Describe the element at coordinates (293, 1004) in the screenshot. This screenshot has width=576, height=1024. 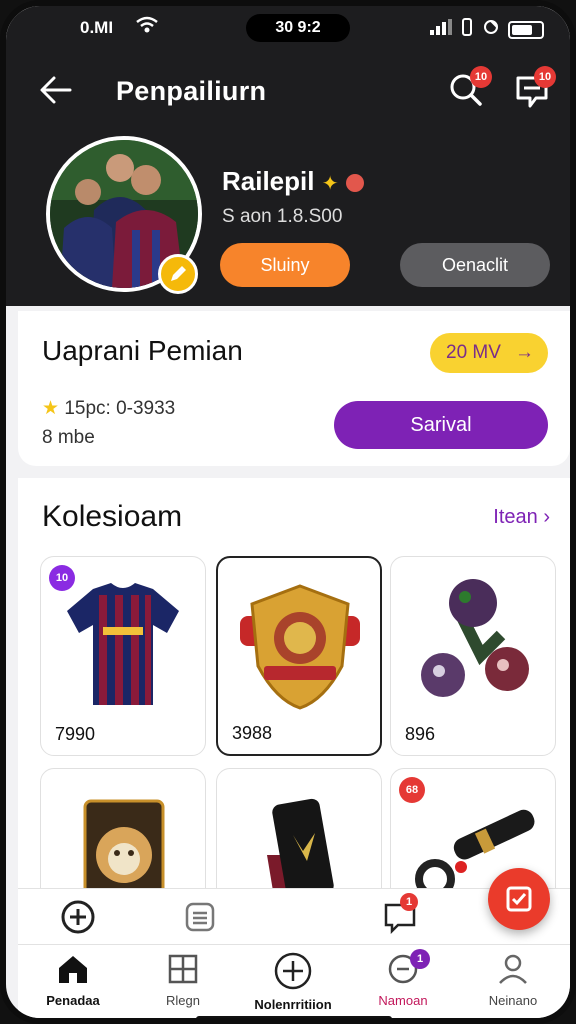
I see `nav-label: Nolenrritiion` at that location.